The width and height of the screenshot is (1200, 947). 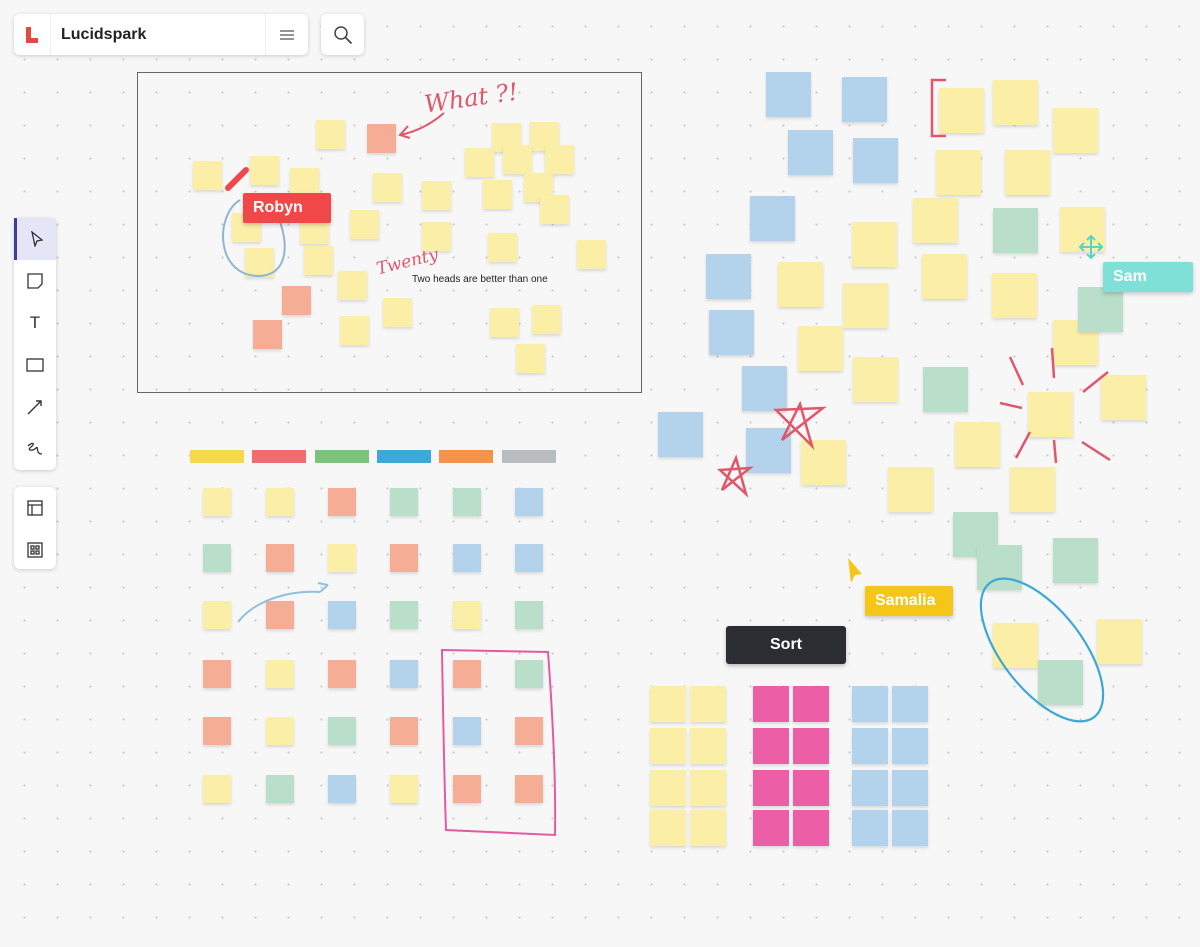 I want to click on search-button, so click(x=342, y=34).